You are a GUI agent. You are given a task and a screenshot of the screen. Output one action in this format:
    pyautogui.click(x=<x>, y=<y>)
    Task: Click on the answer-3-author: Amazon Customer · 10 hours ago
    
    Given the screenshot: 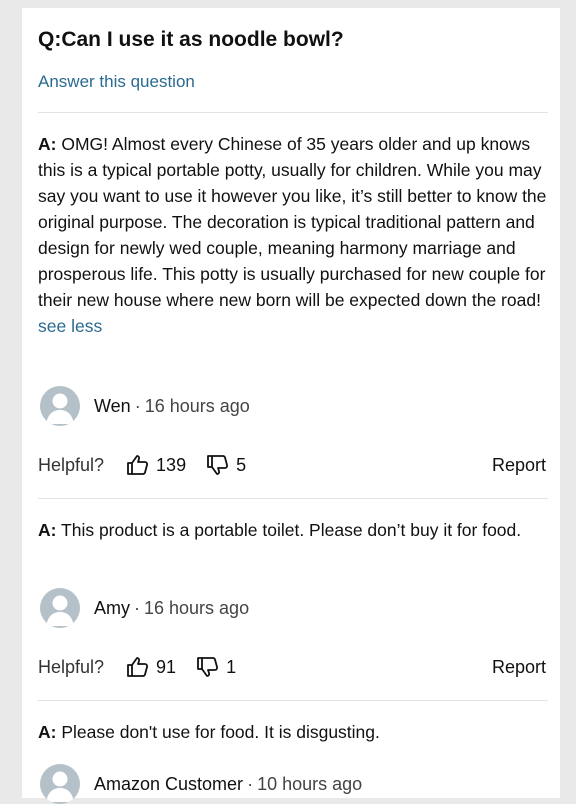 What is the action you would take?
    pyautogui.click(x=201, y=784)
    